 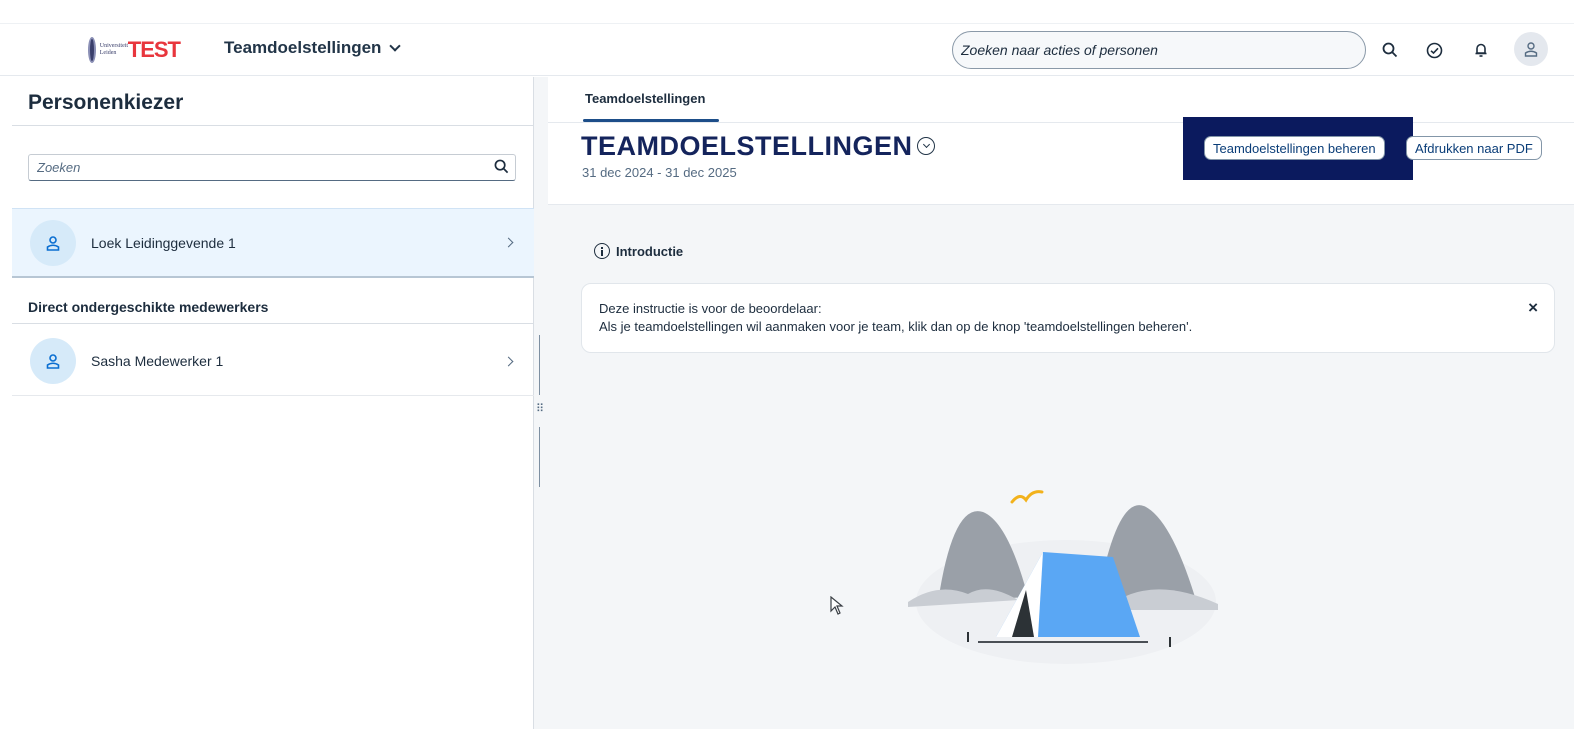 I want to click on person-item-report: Sasha Medewerker 1, so click(x=273, y=361).